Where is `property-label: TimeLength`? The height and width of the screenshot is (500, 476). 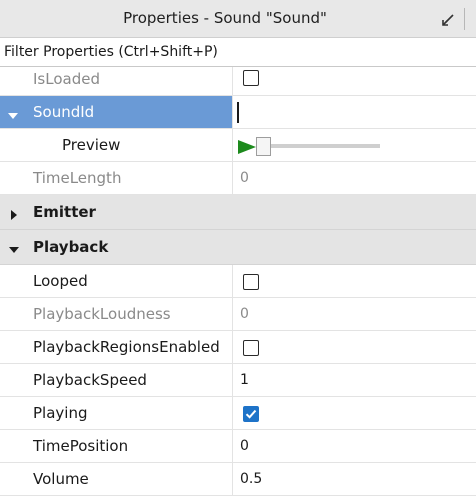 property-label: TimeLength is located at coordinates (77, 178).